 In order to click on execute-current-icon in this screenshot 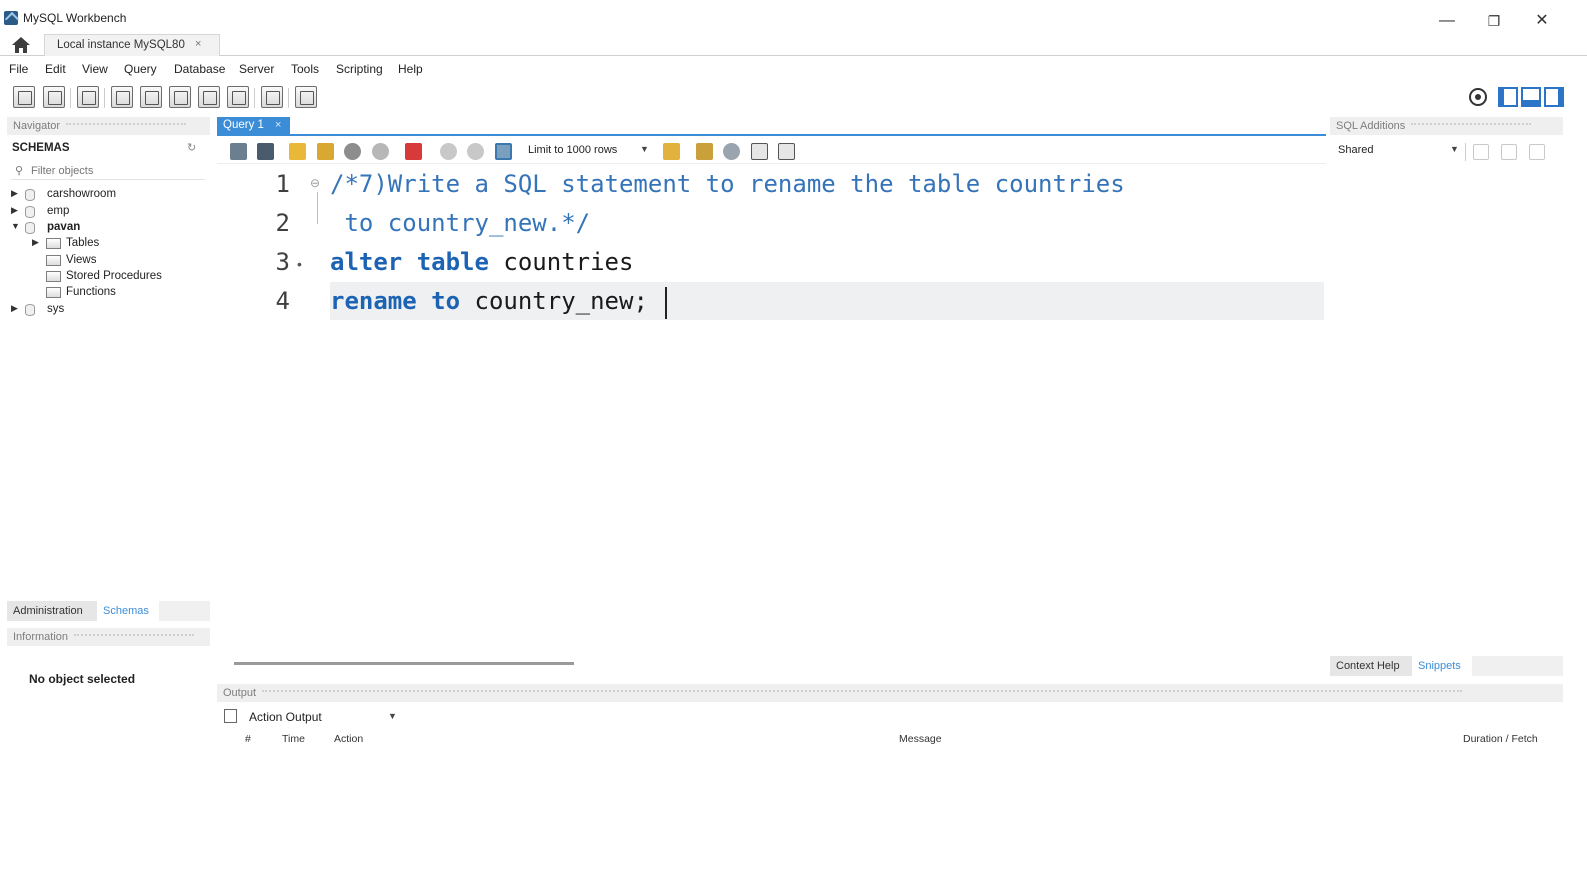, I will do `click(325, 151)`.